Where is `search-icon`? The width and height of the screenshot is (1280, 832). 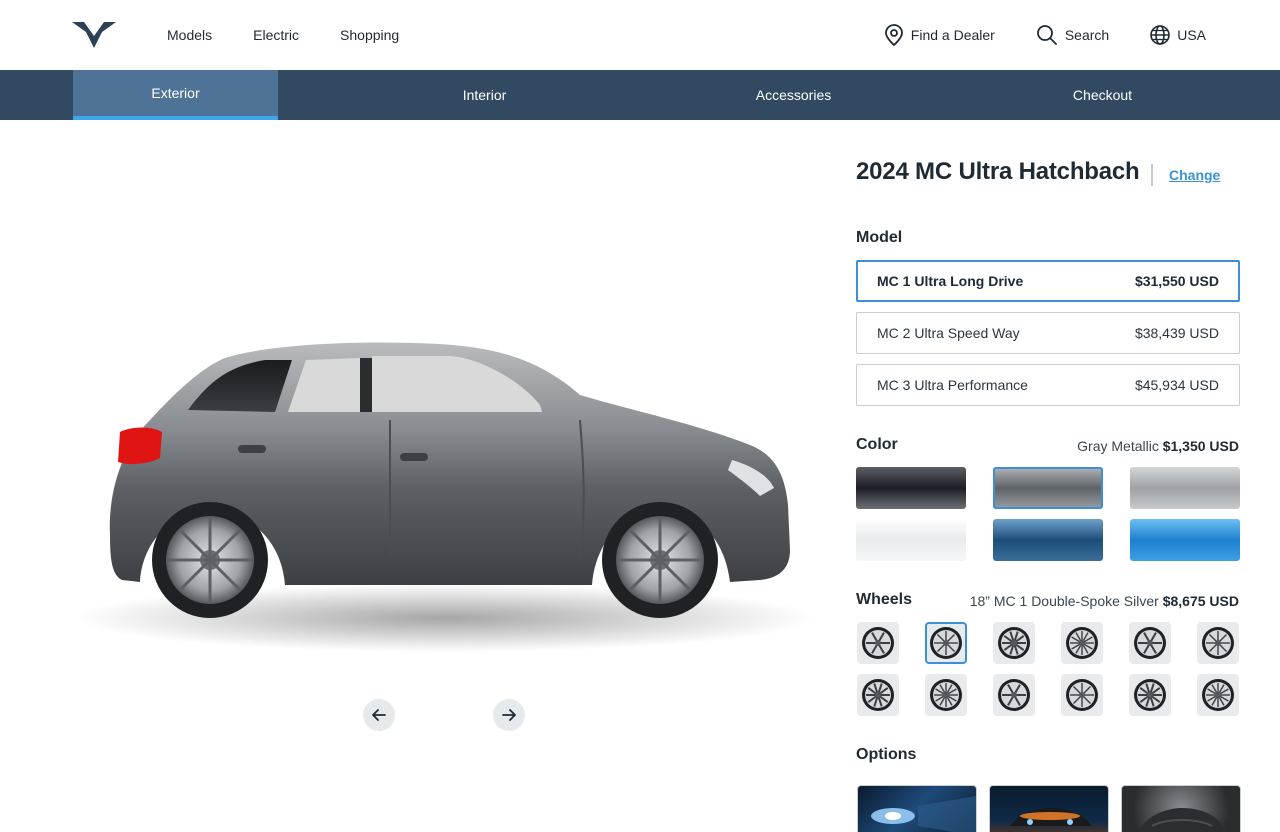 search-icon is located at coordinates (1046, 35).